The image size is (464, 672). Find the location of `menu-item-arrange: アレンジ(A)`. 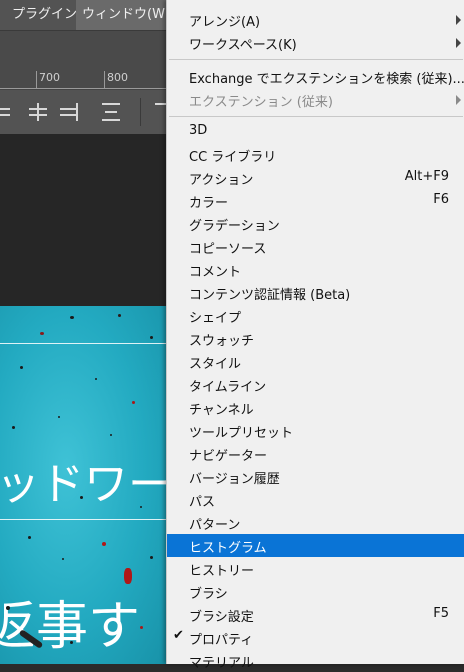

menu-item-arrange: アレンジ(A) is located at coordinates (315, 19).